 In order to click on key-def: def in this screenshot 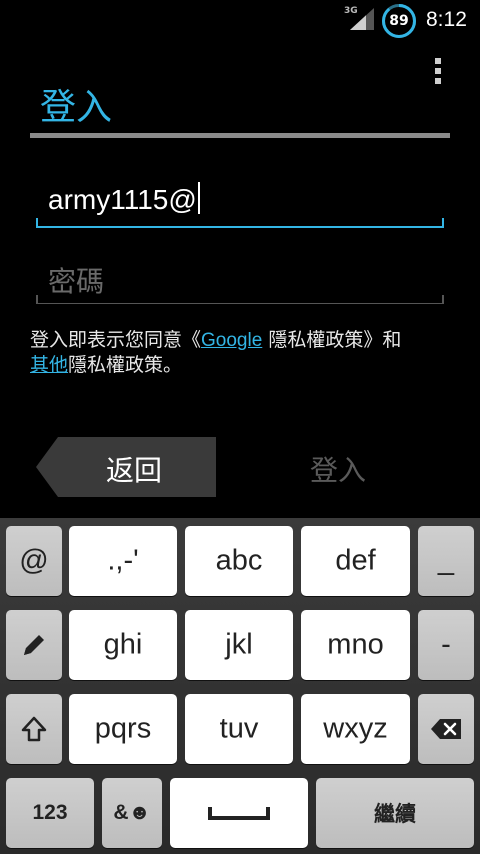, I will do `click(355, 561)`.